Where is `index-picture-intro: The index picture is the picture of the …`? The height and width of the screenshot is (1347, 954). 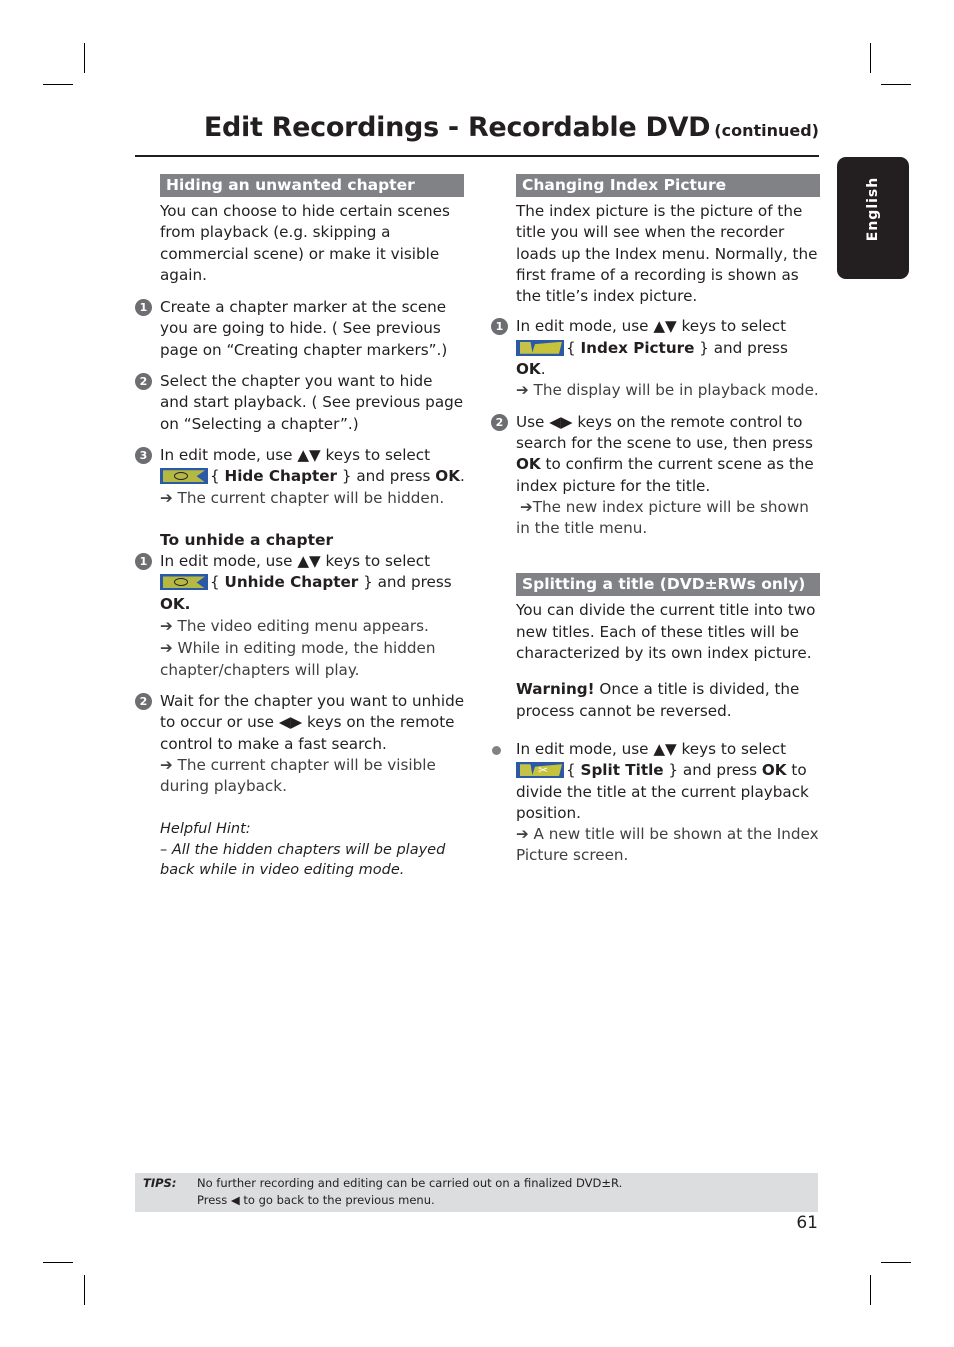
index-picture-intro: The index picture is the picture of the … is located at coordinates (667, 254).